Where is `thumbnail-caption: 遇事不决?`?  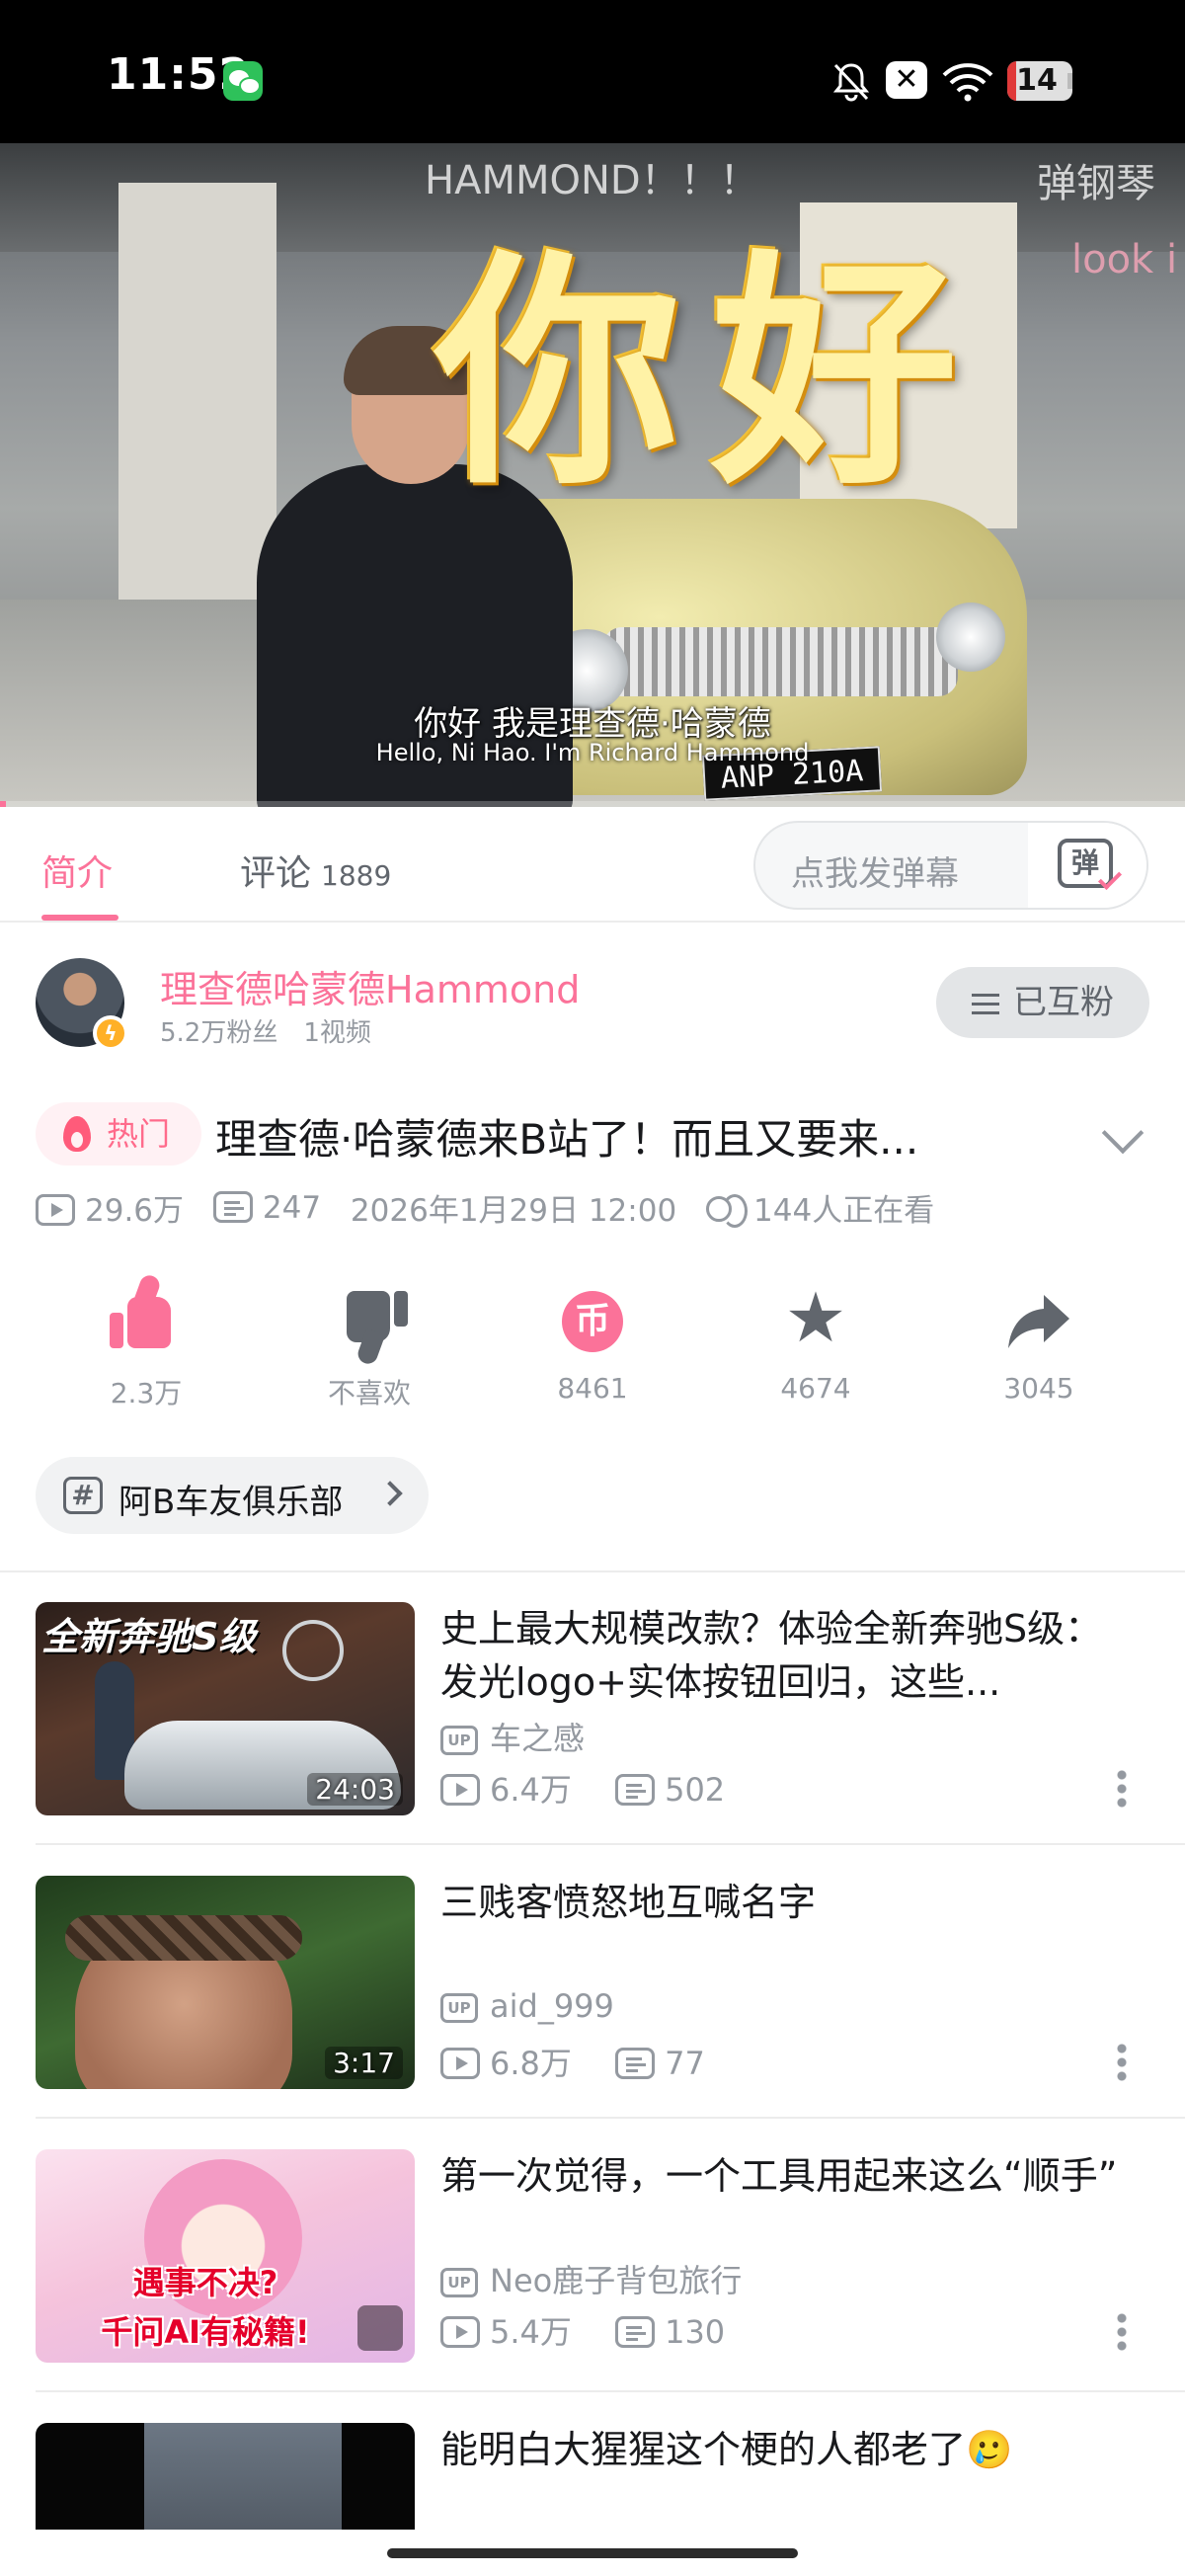
thumbnail-caption: 遇事不决? is located at coordinates (205, 2282).